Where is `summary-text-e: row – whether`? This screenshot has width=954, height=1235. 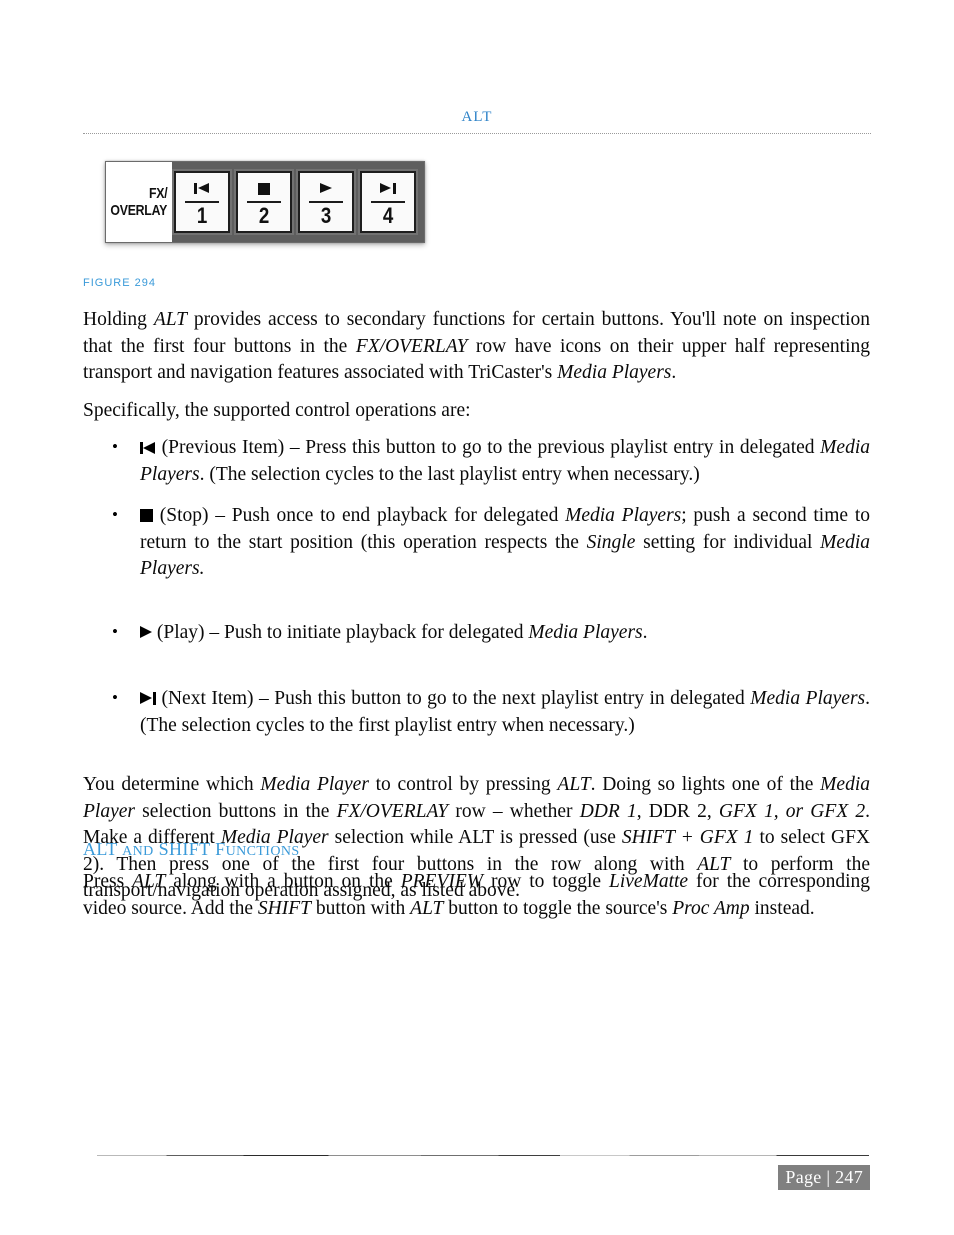 summary-text-e: row – whether is located at coordinates (514, 811).